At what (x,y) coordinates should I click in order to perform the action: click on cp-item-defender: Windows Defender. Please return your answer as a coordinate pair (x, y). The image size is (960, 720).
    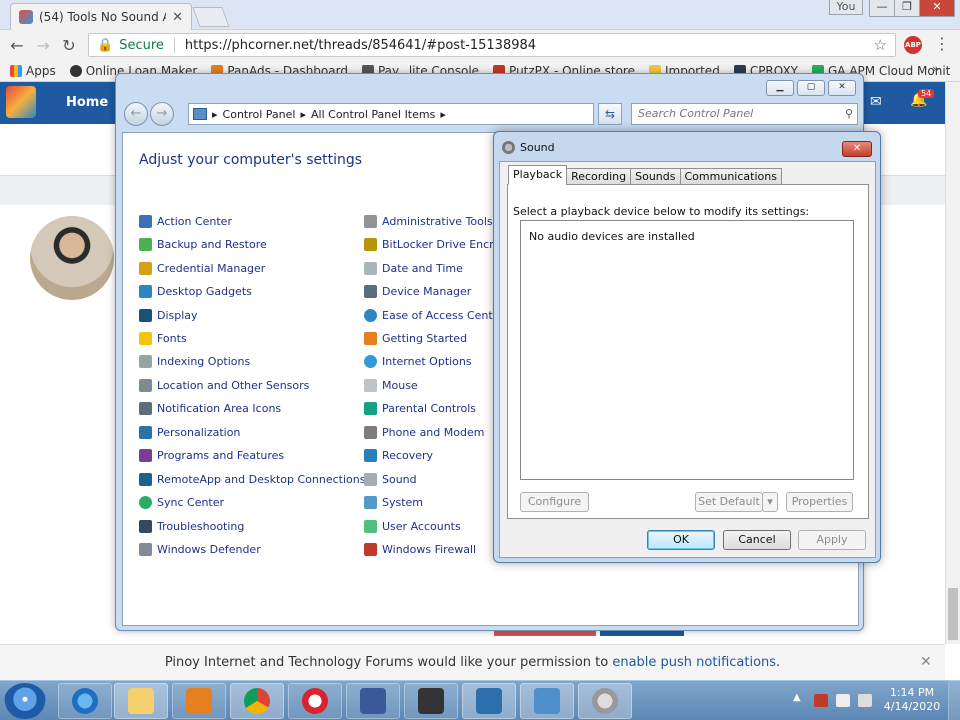
    Looking at the image, I should click on (200, 549).